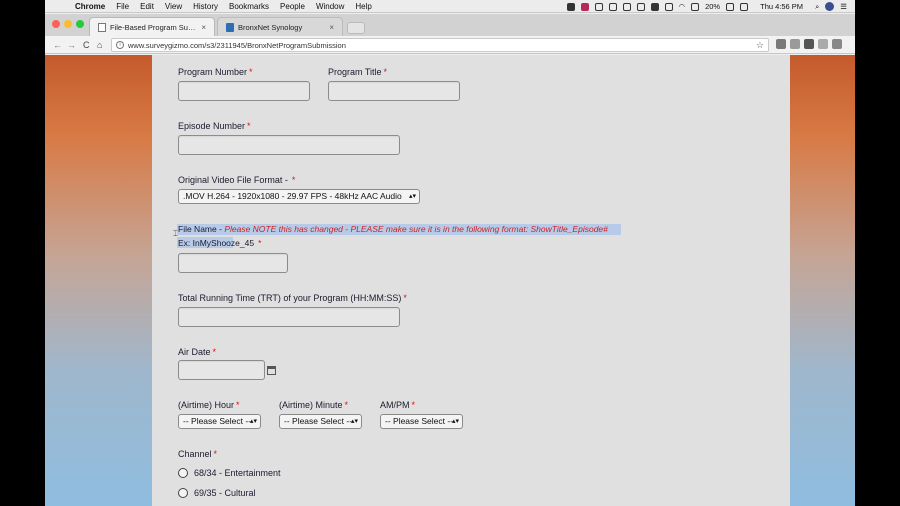 Image resolution: width=900 pixels, height=506 pixels. Describe the element at coordinates (183, 473) in the screenshot. I see `channel-radio-entertainment` at that location.